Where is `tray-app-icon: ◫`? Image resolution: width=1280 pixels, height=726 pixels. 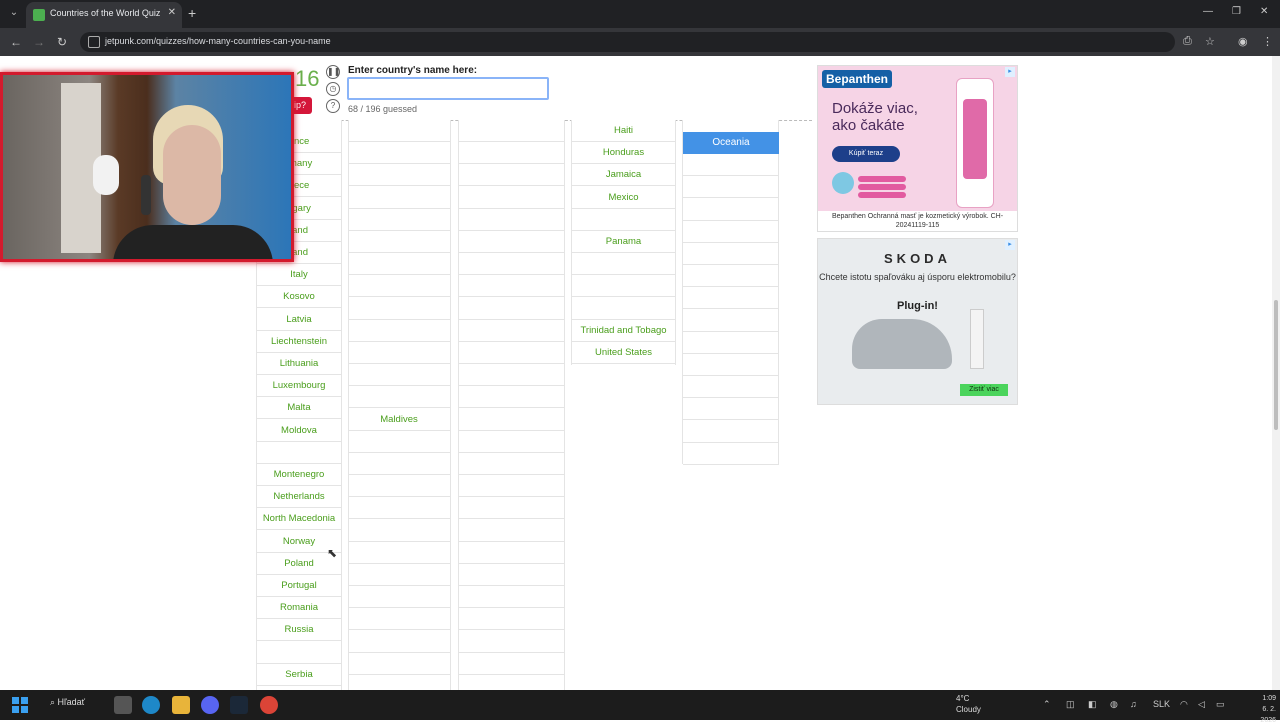
tray-app-icon: ◫ is located at coordinates (1070, 704).